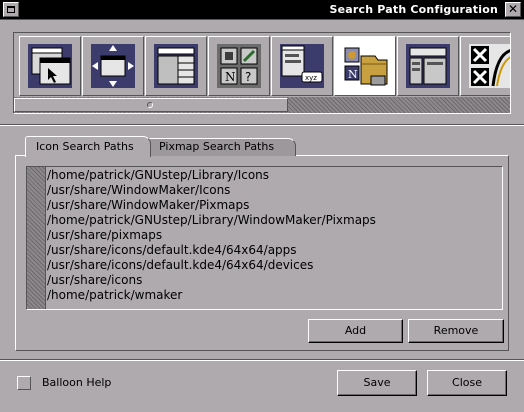 The image size is (524, 412). What do you see at coordinates (262, 360) in the screenshot?
I see `bottom-divider` at bounding box center [262, 360].